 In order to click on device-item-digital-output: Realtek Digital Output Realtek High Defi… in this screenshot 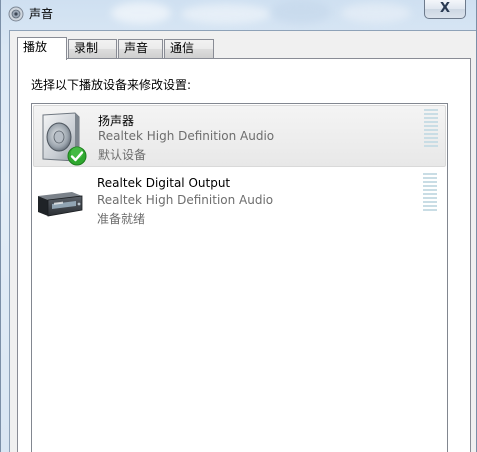, I will do `click(239, 201)`.